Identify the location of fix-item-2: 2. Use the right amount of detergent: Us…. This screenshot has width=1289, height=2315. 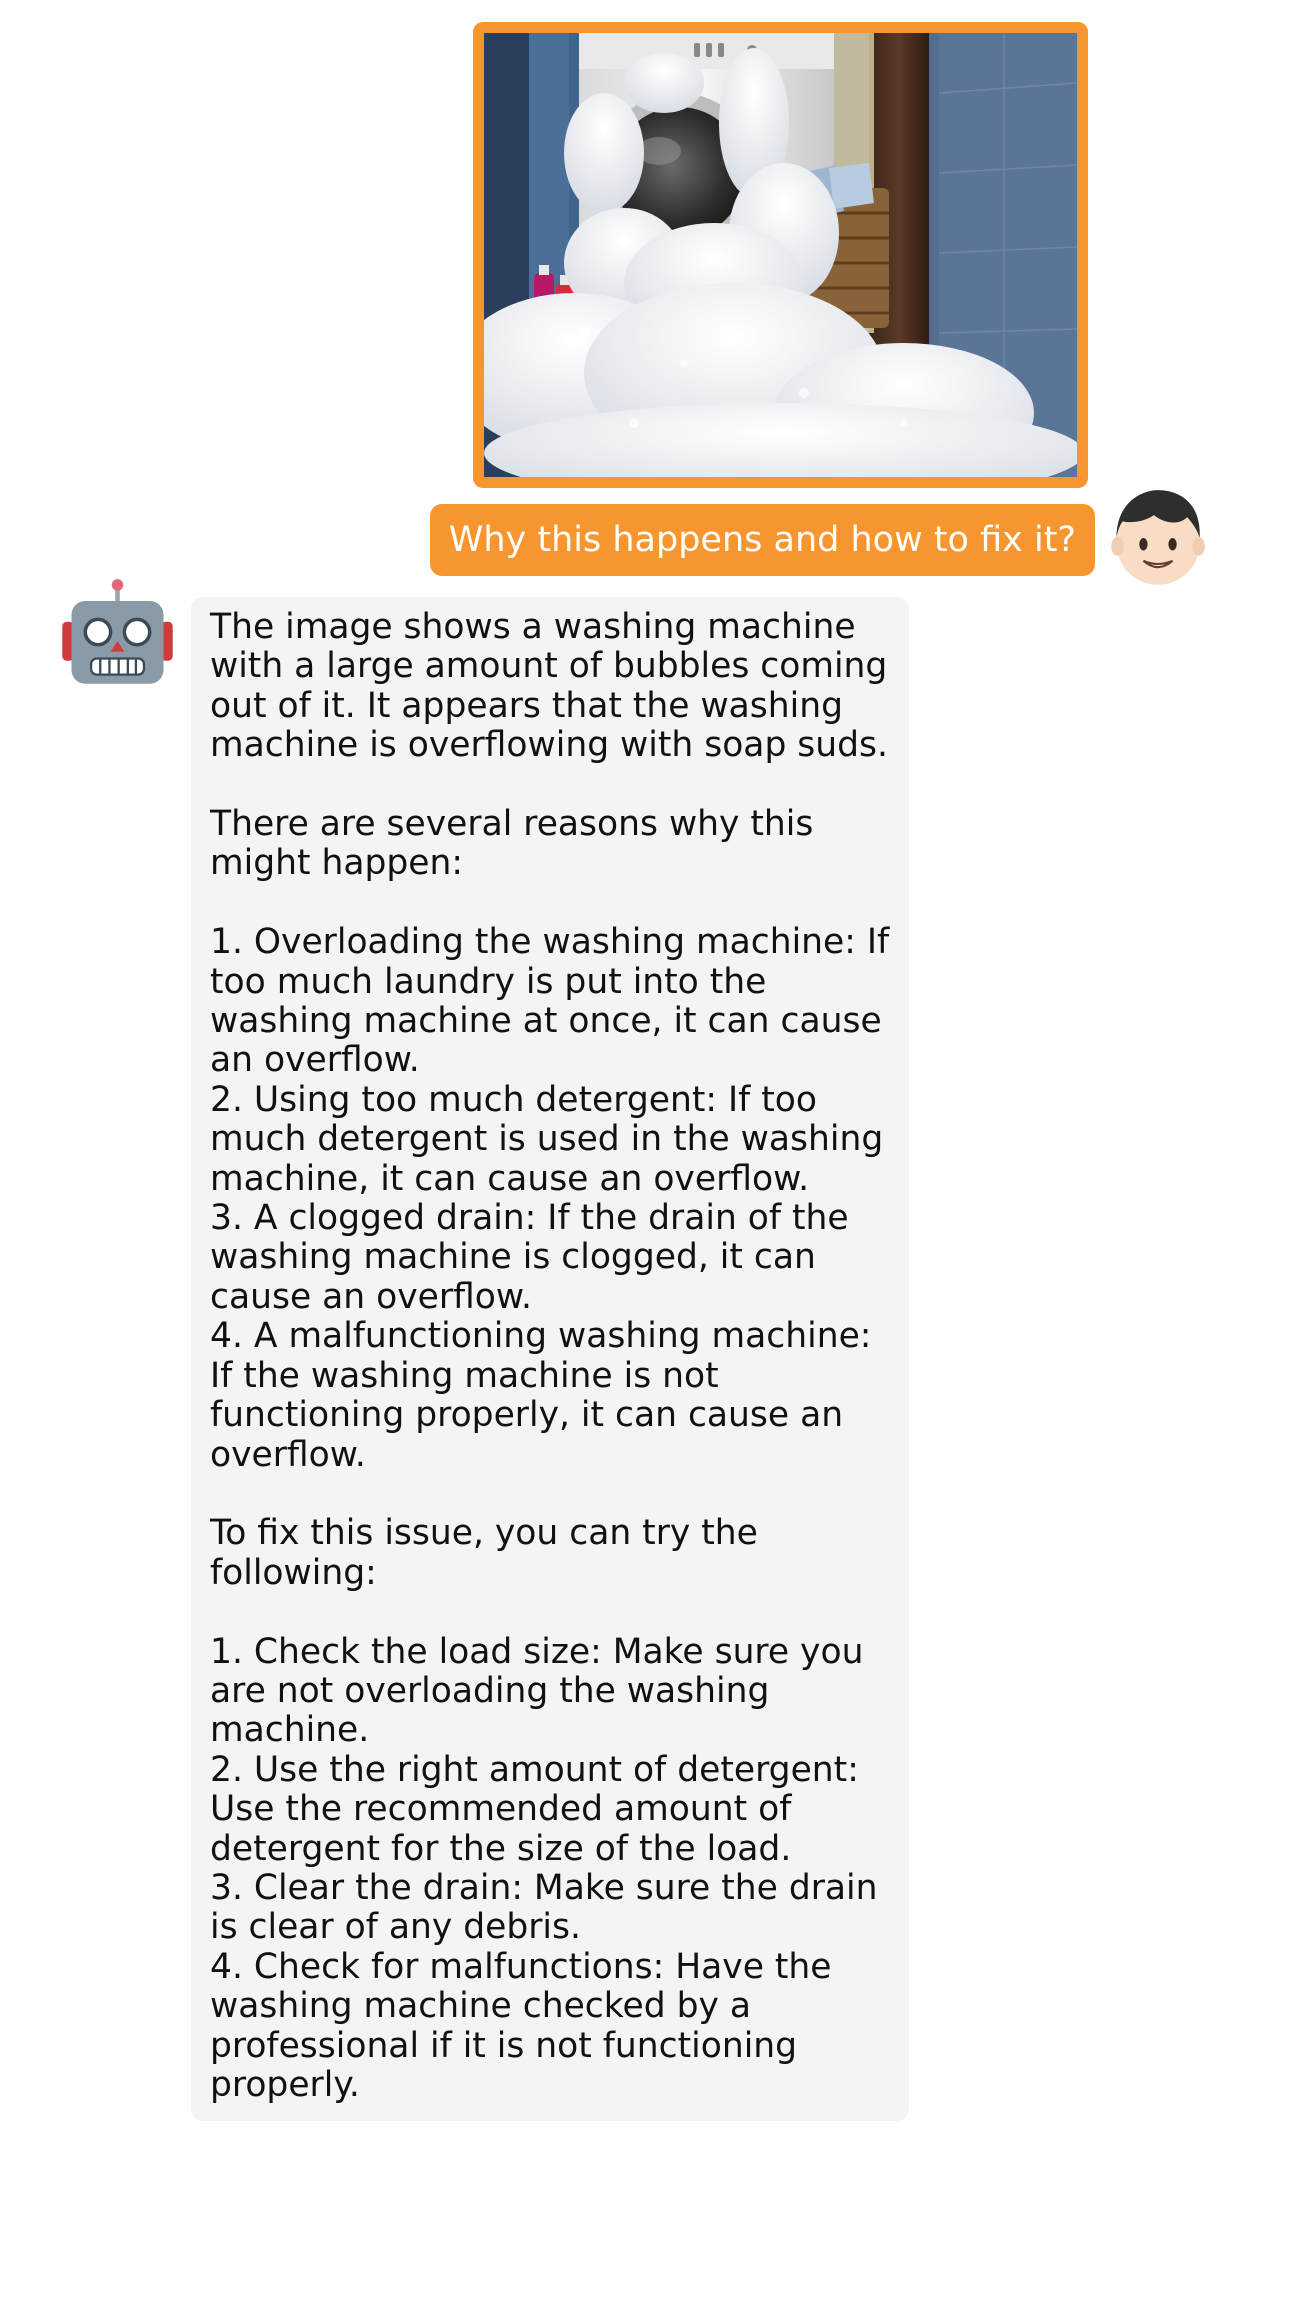
(534, 1809).